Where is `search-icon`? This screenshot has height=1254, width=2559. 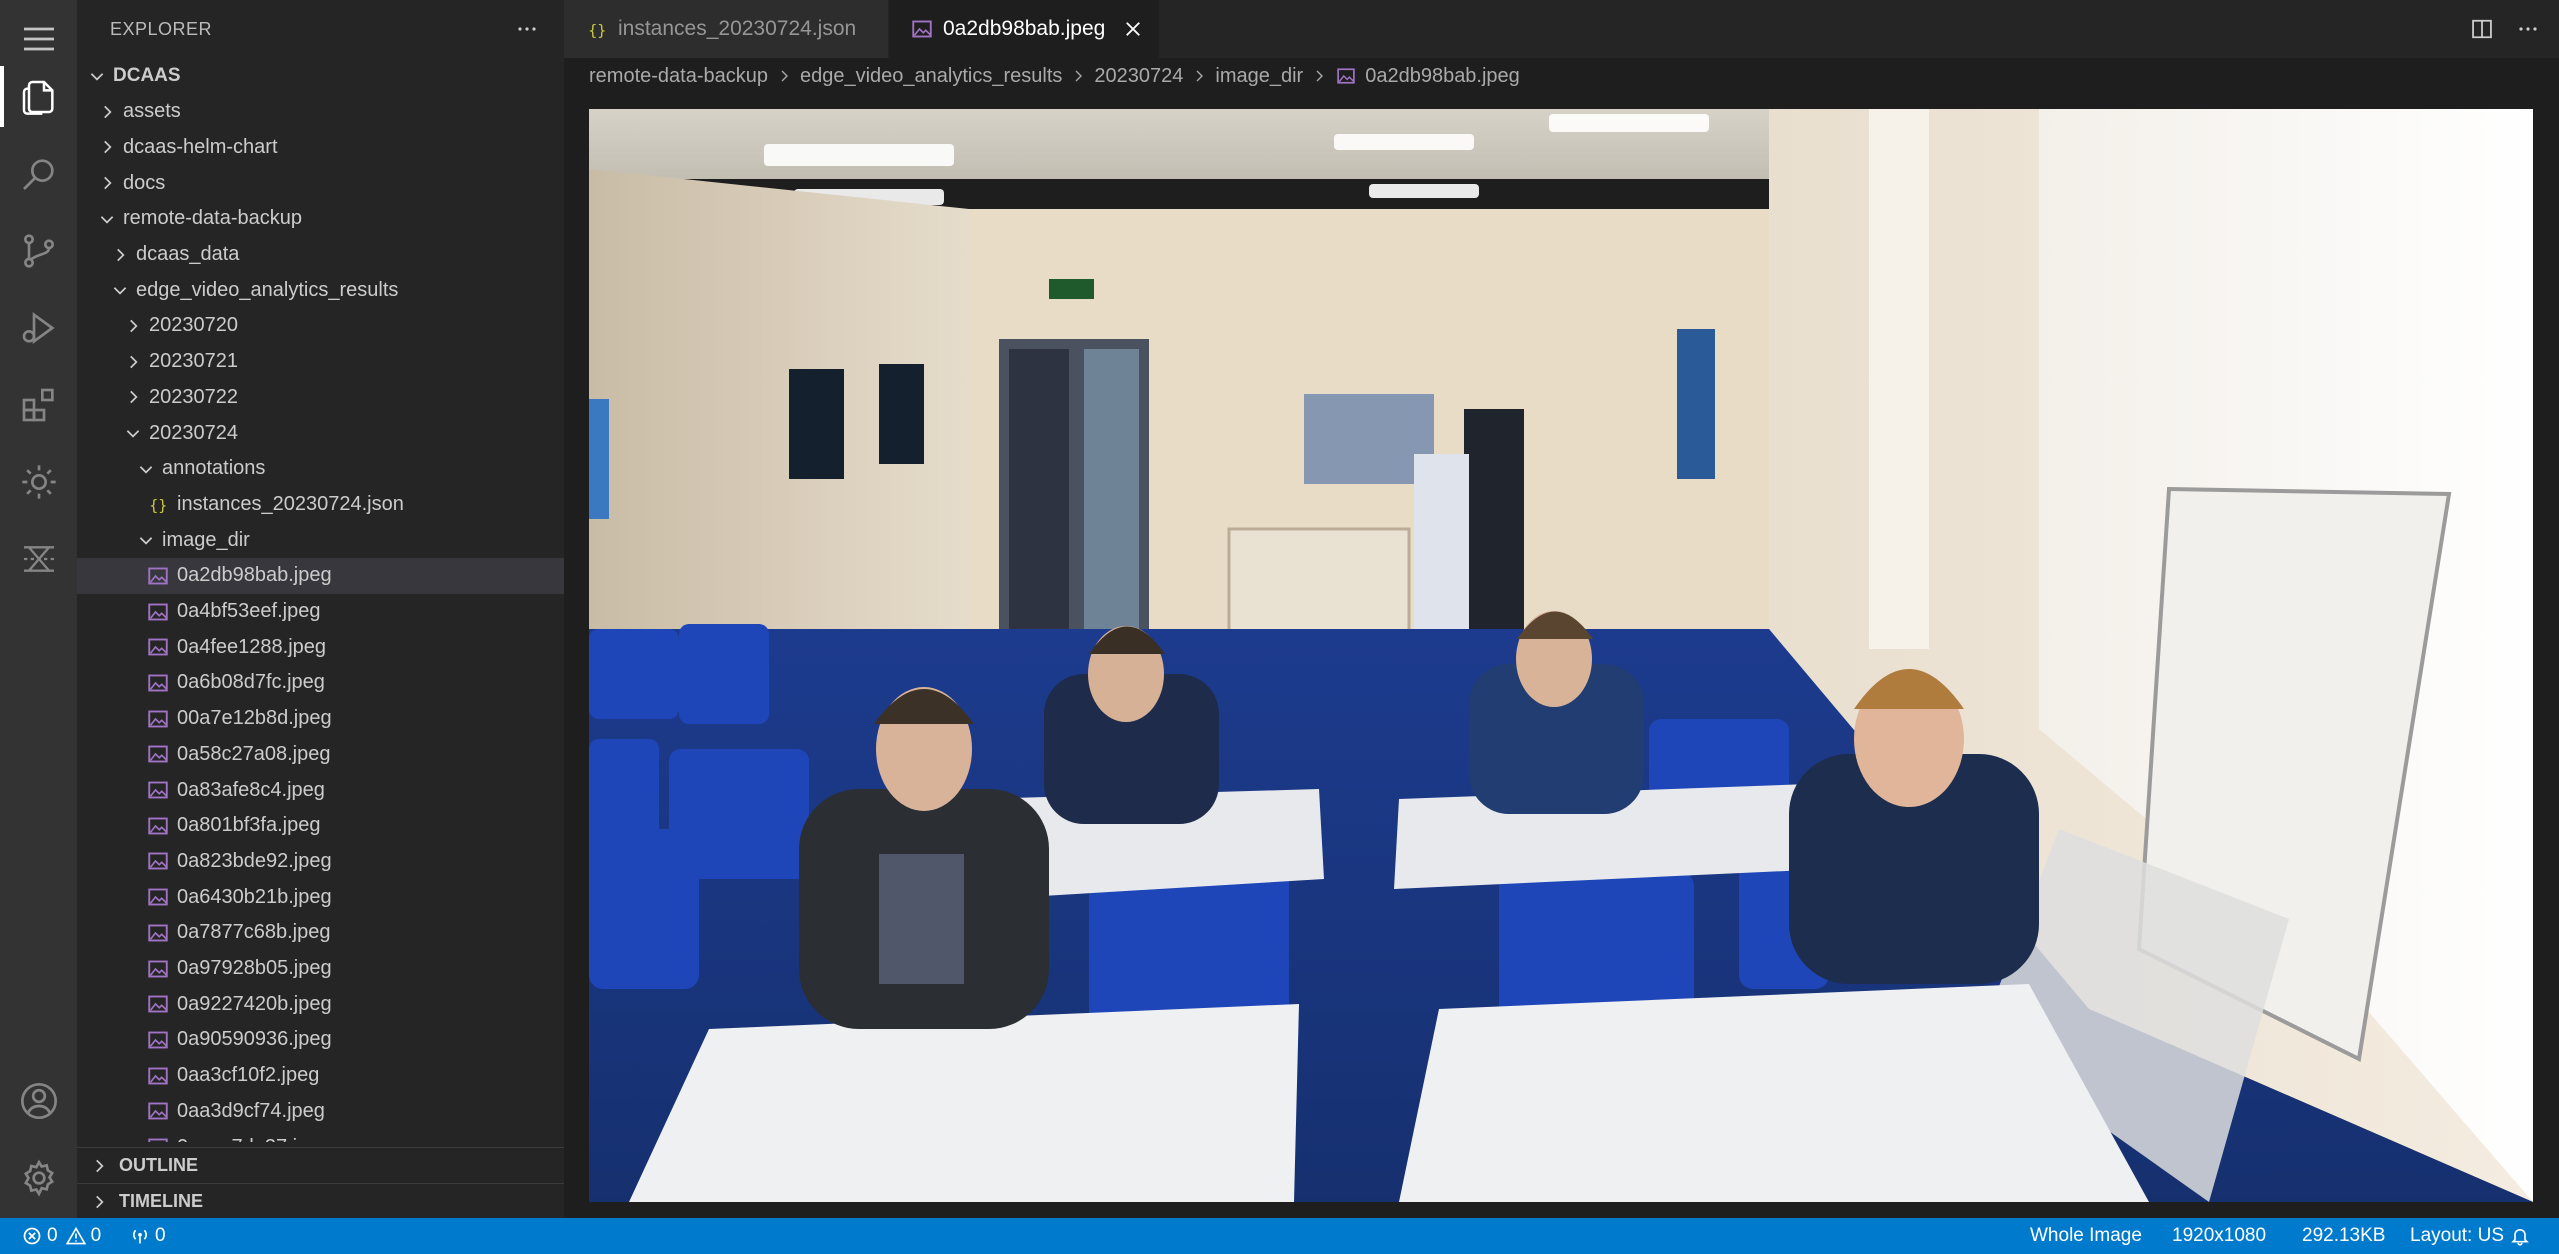
search-icon is located at coordinates (38, 173).